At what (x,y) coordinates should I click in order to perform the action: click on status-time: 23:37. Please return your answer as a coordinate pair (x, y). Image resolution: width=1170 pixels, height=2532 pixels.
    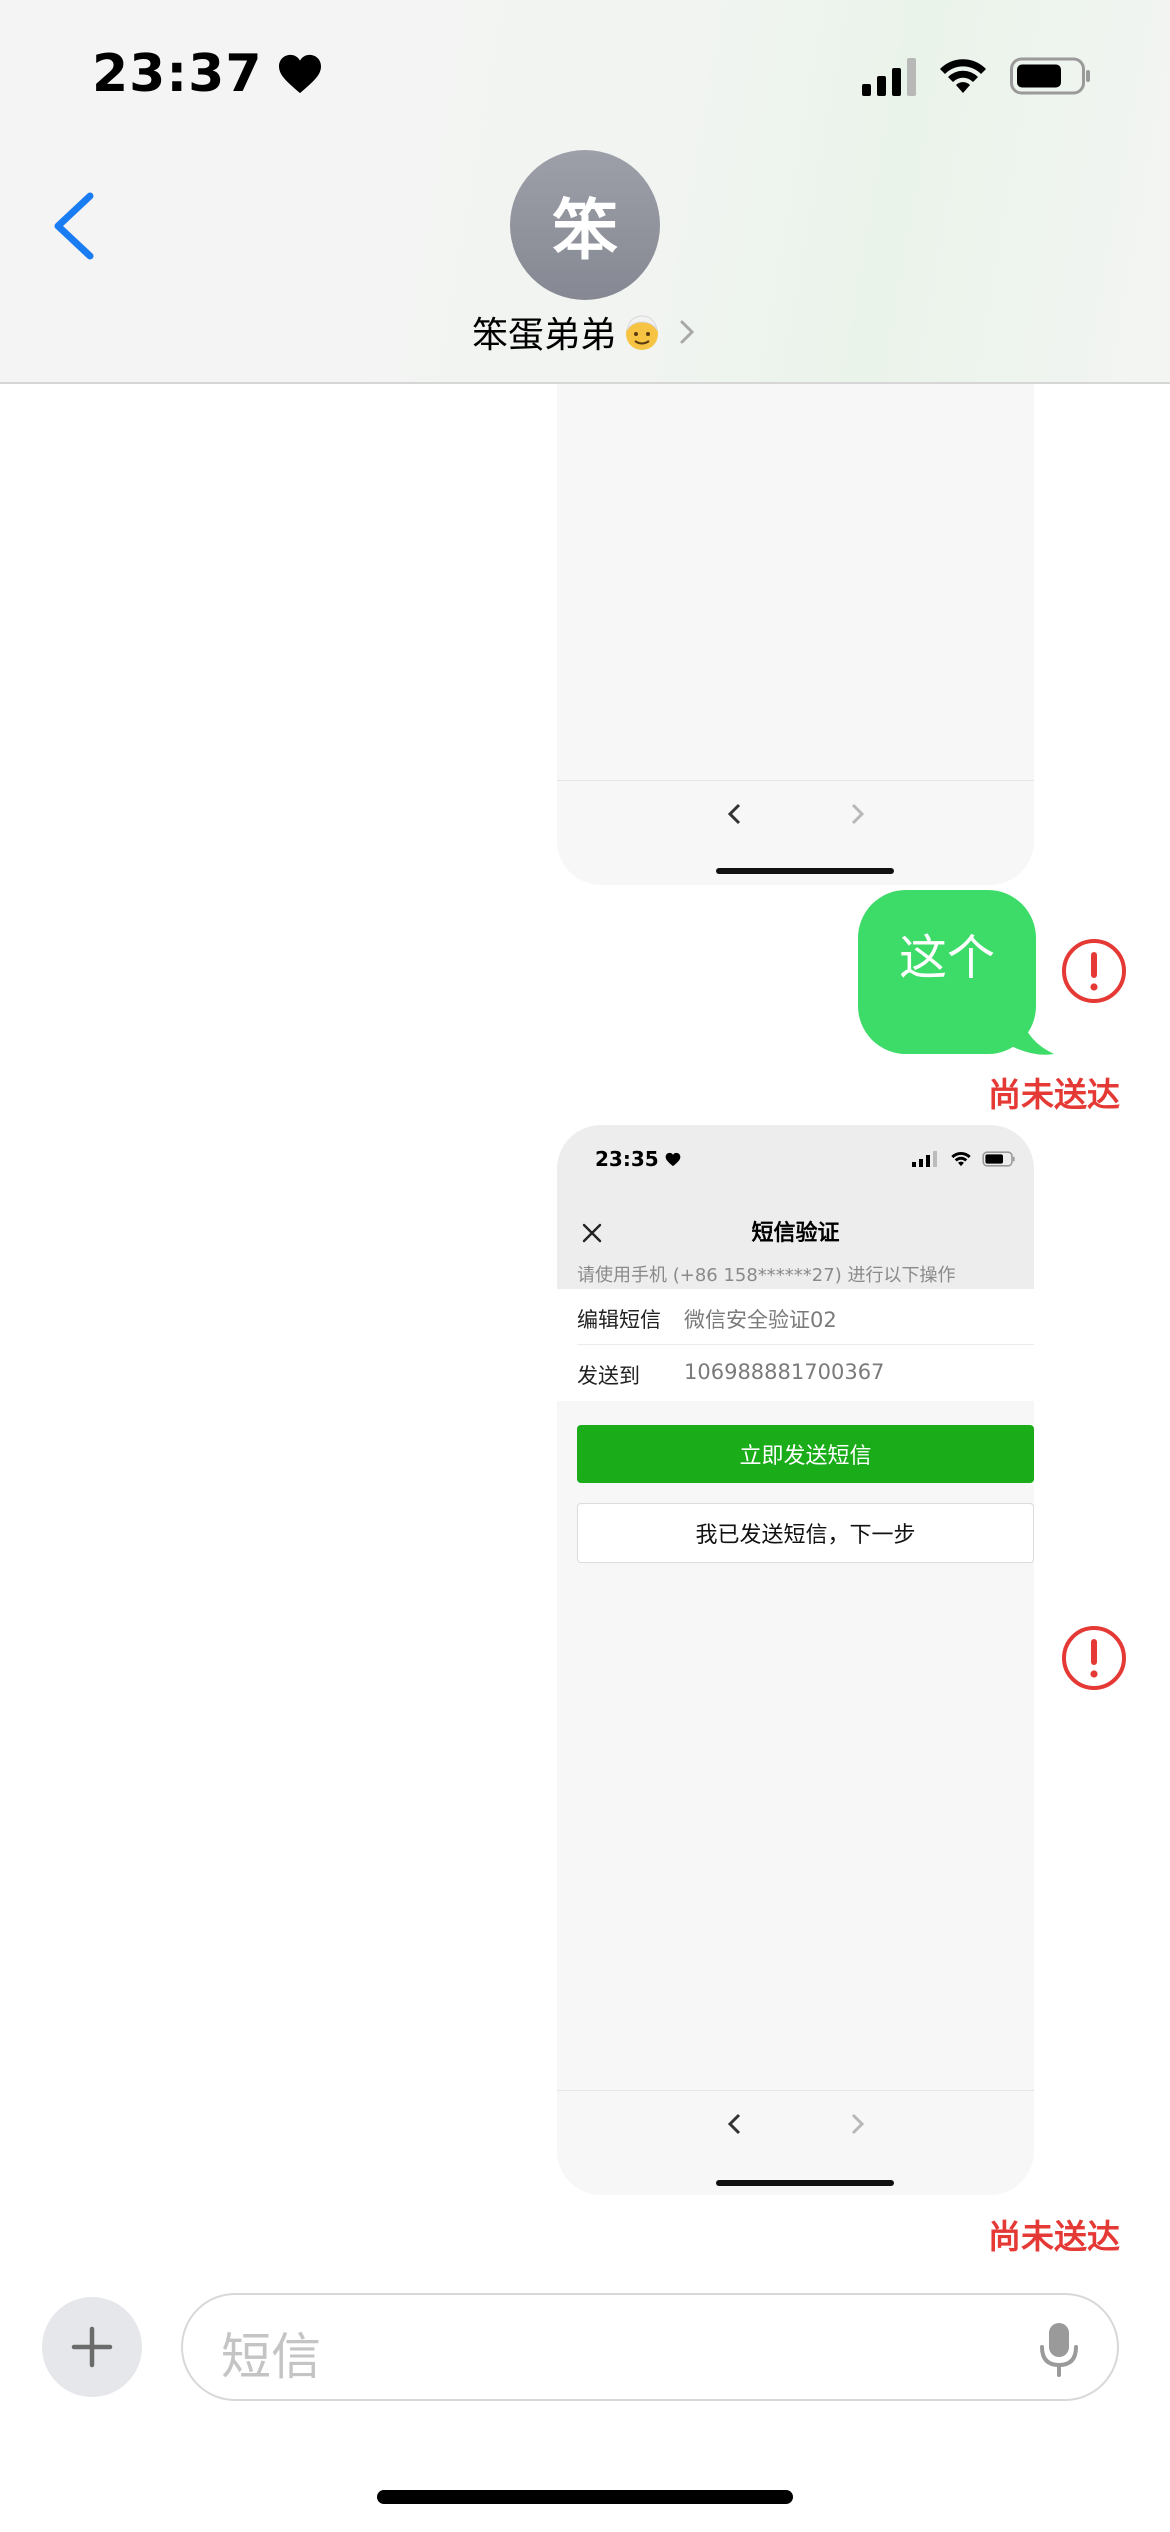
    Looking at the image, I should click on (207, 74).